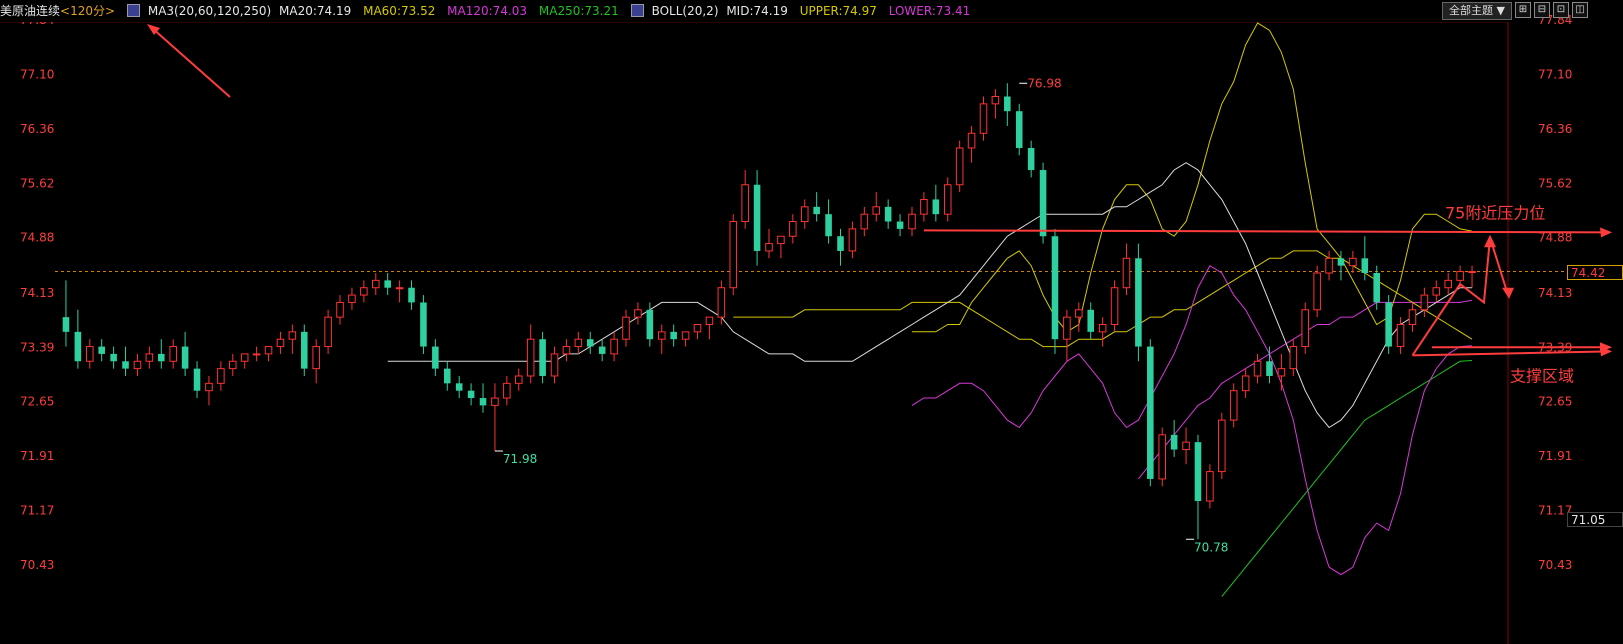 The image size is (1623, 644). What do you see at coordinates (133, 10) in the screenshot?
I see `ma-indicator-icon` at bounding box center [133, 10].